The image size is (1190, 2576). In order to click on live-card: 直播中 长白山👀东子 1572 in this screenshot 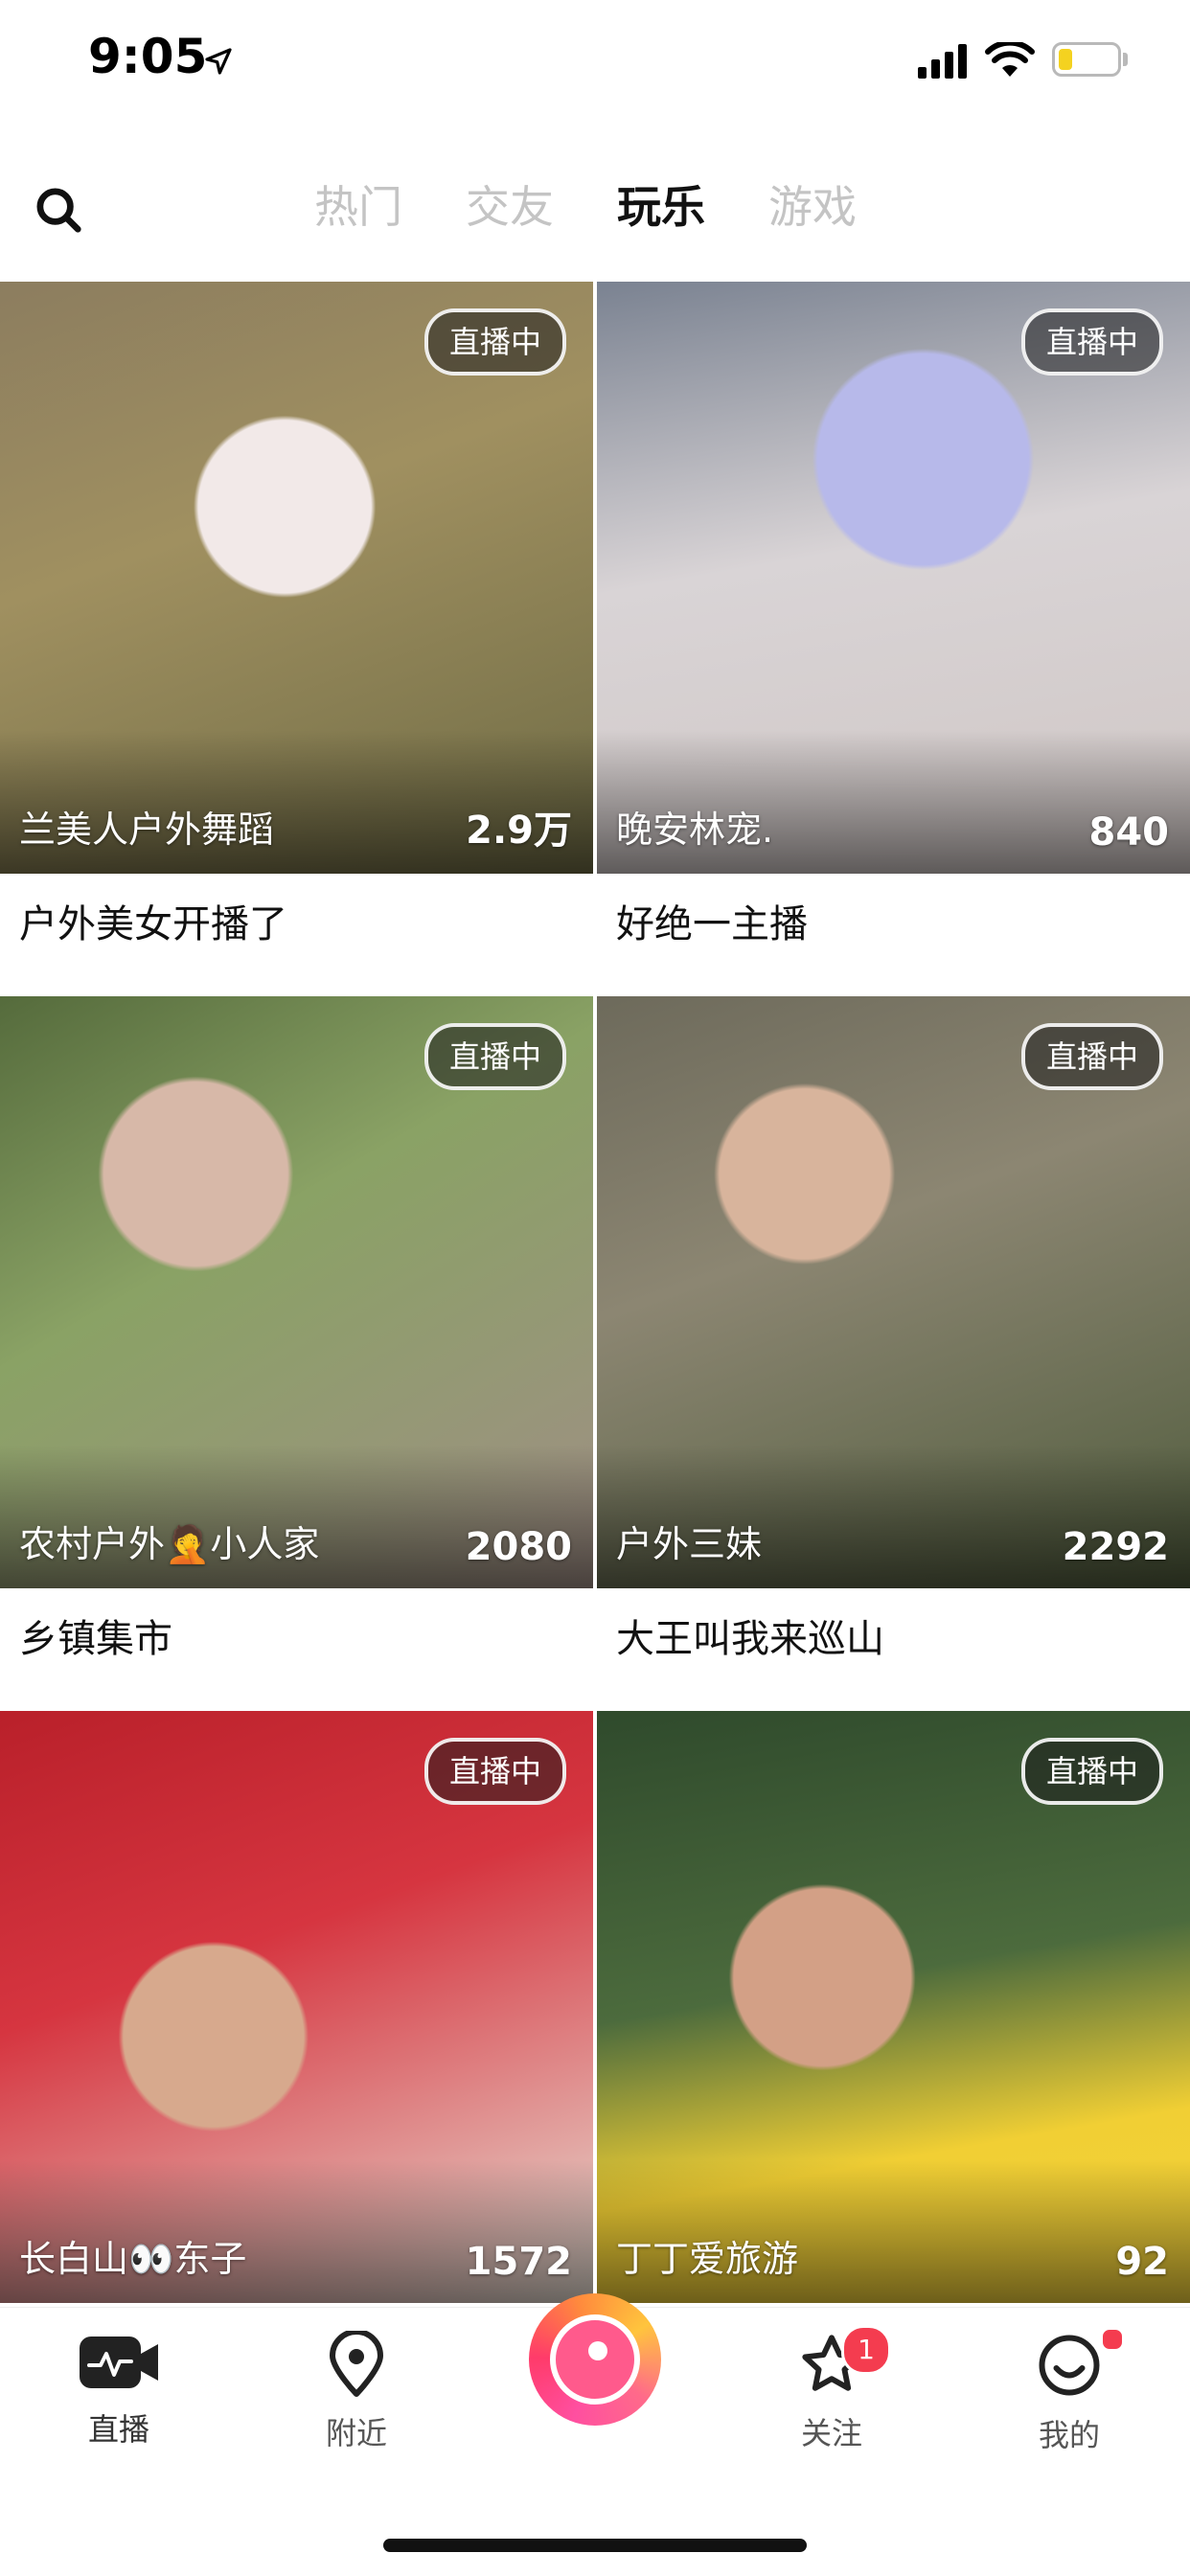, I will do `click(296, 2007)`.